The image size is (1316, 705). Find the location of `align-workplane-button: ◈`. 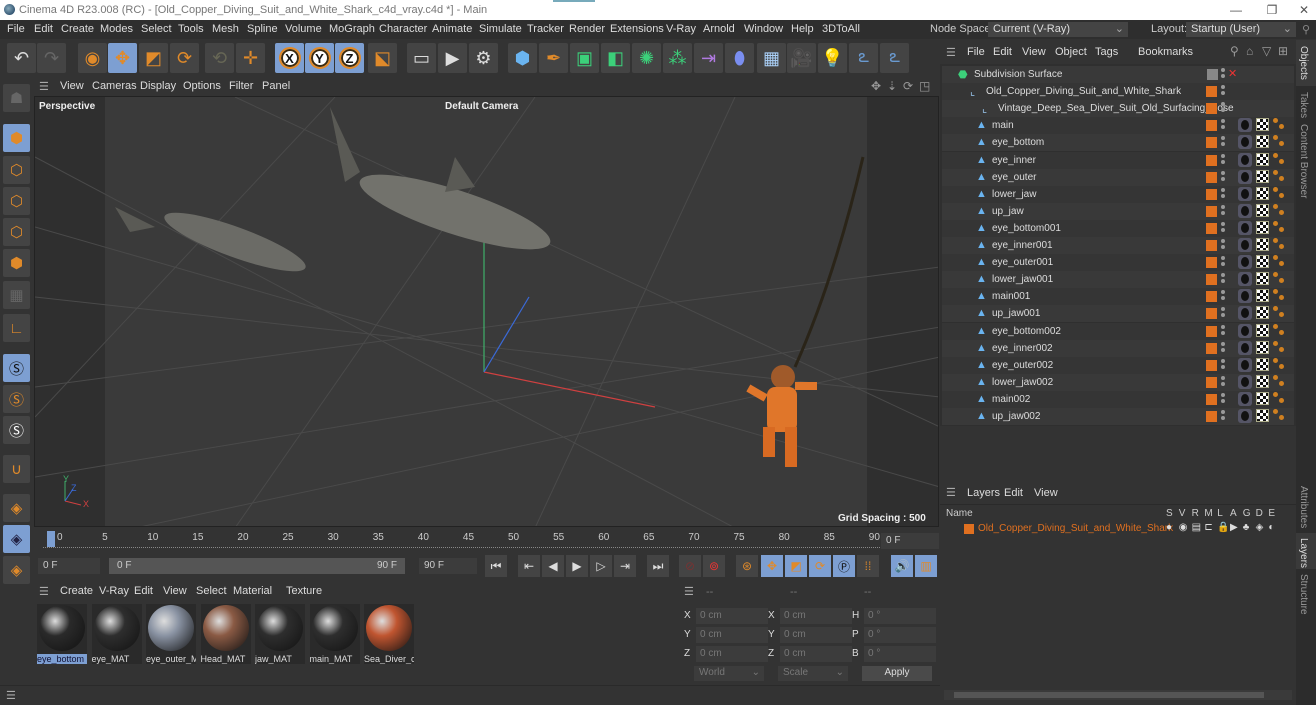

align-workplane-button: ◈ is located at coordinates (16, 570).